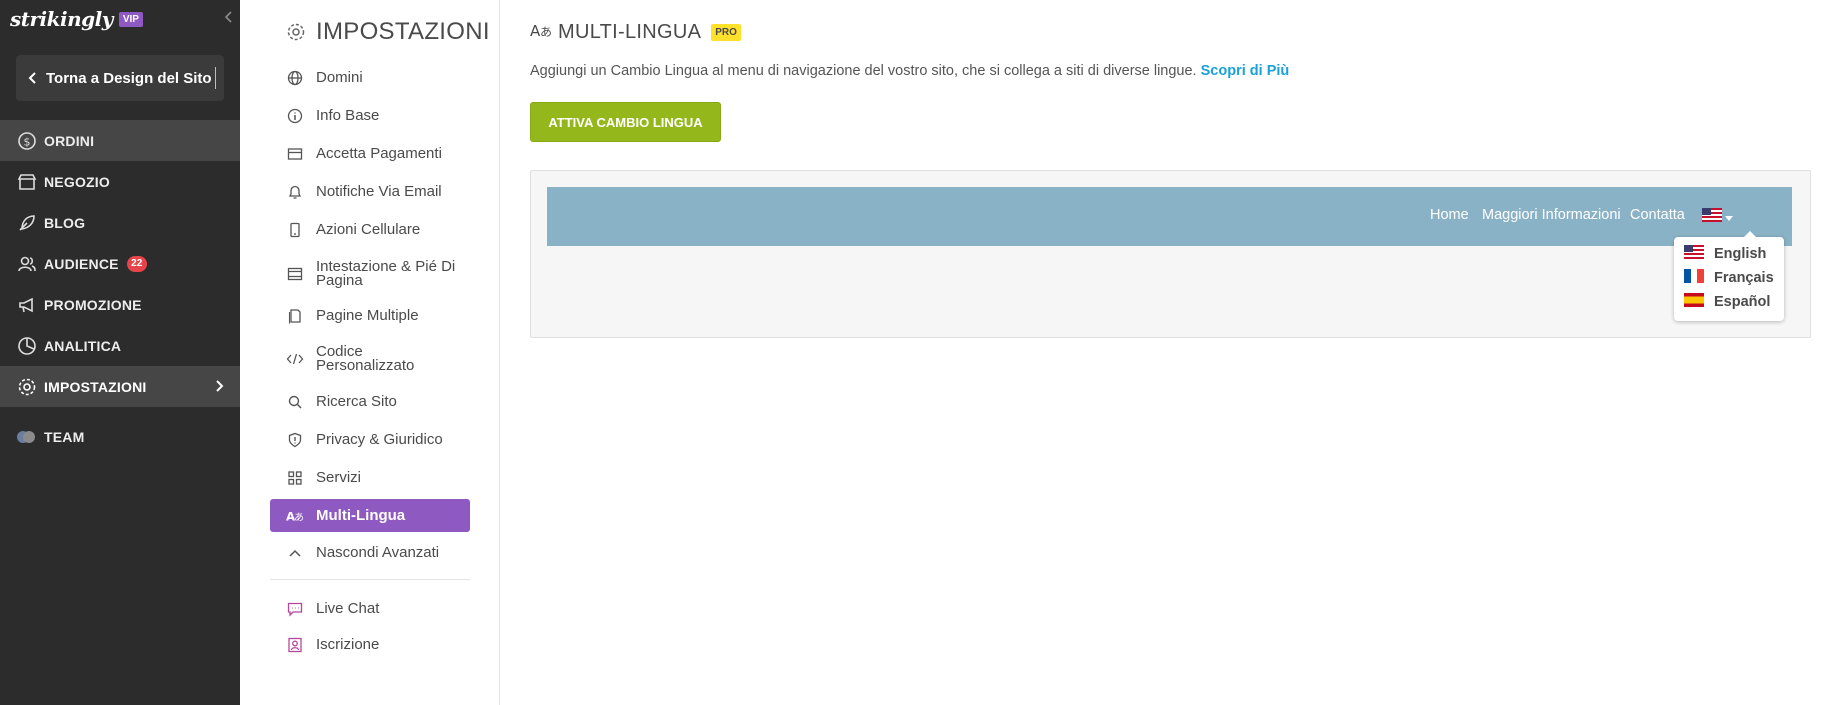 The height and width of the screenshot is (705, 1836). What do you see at coordinates (120, 222) in the screenshot?
I see `sidebar-item-blog: BLOG` at bounding box center [120, 222].